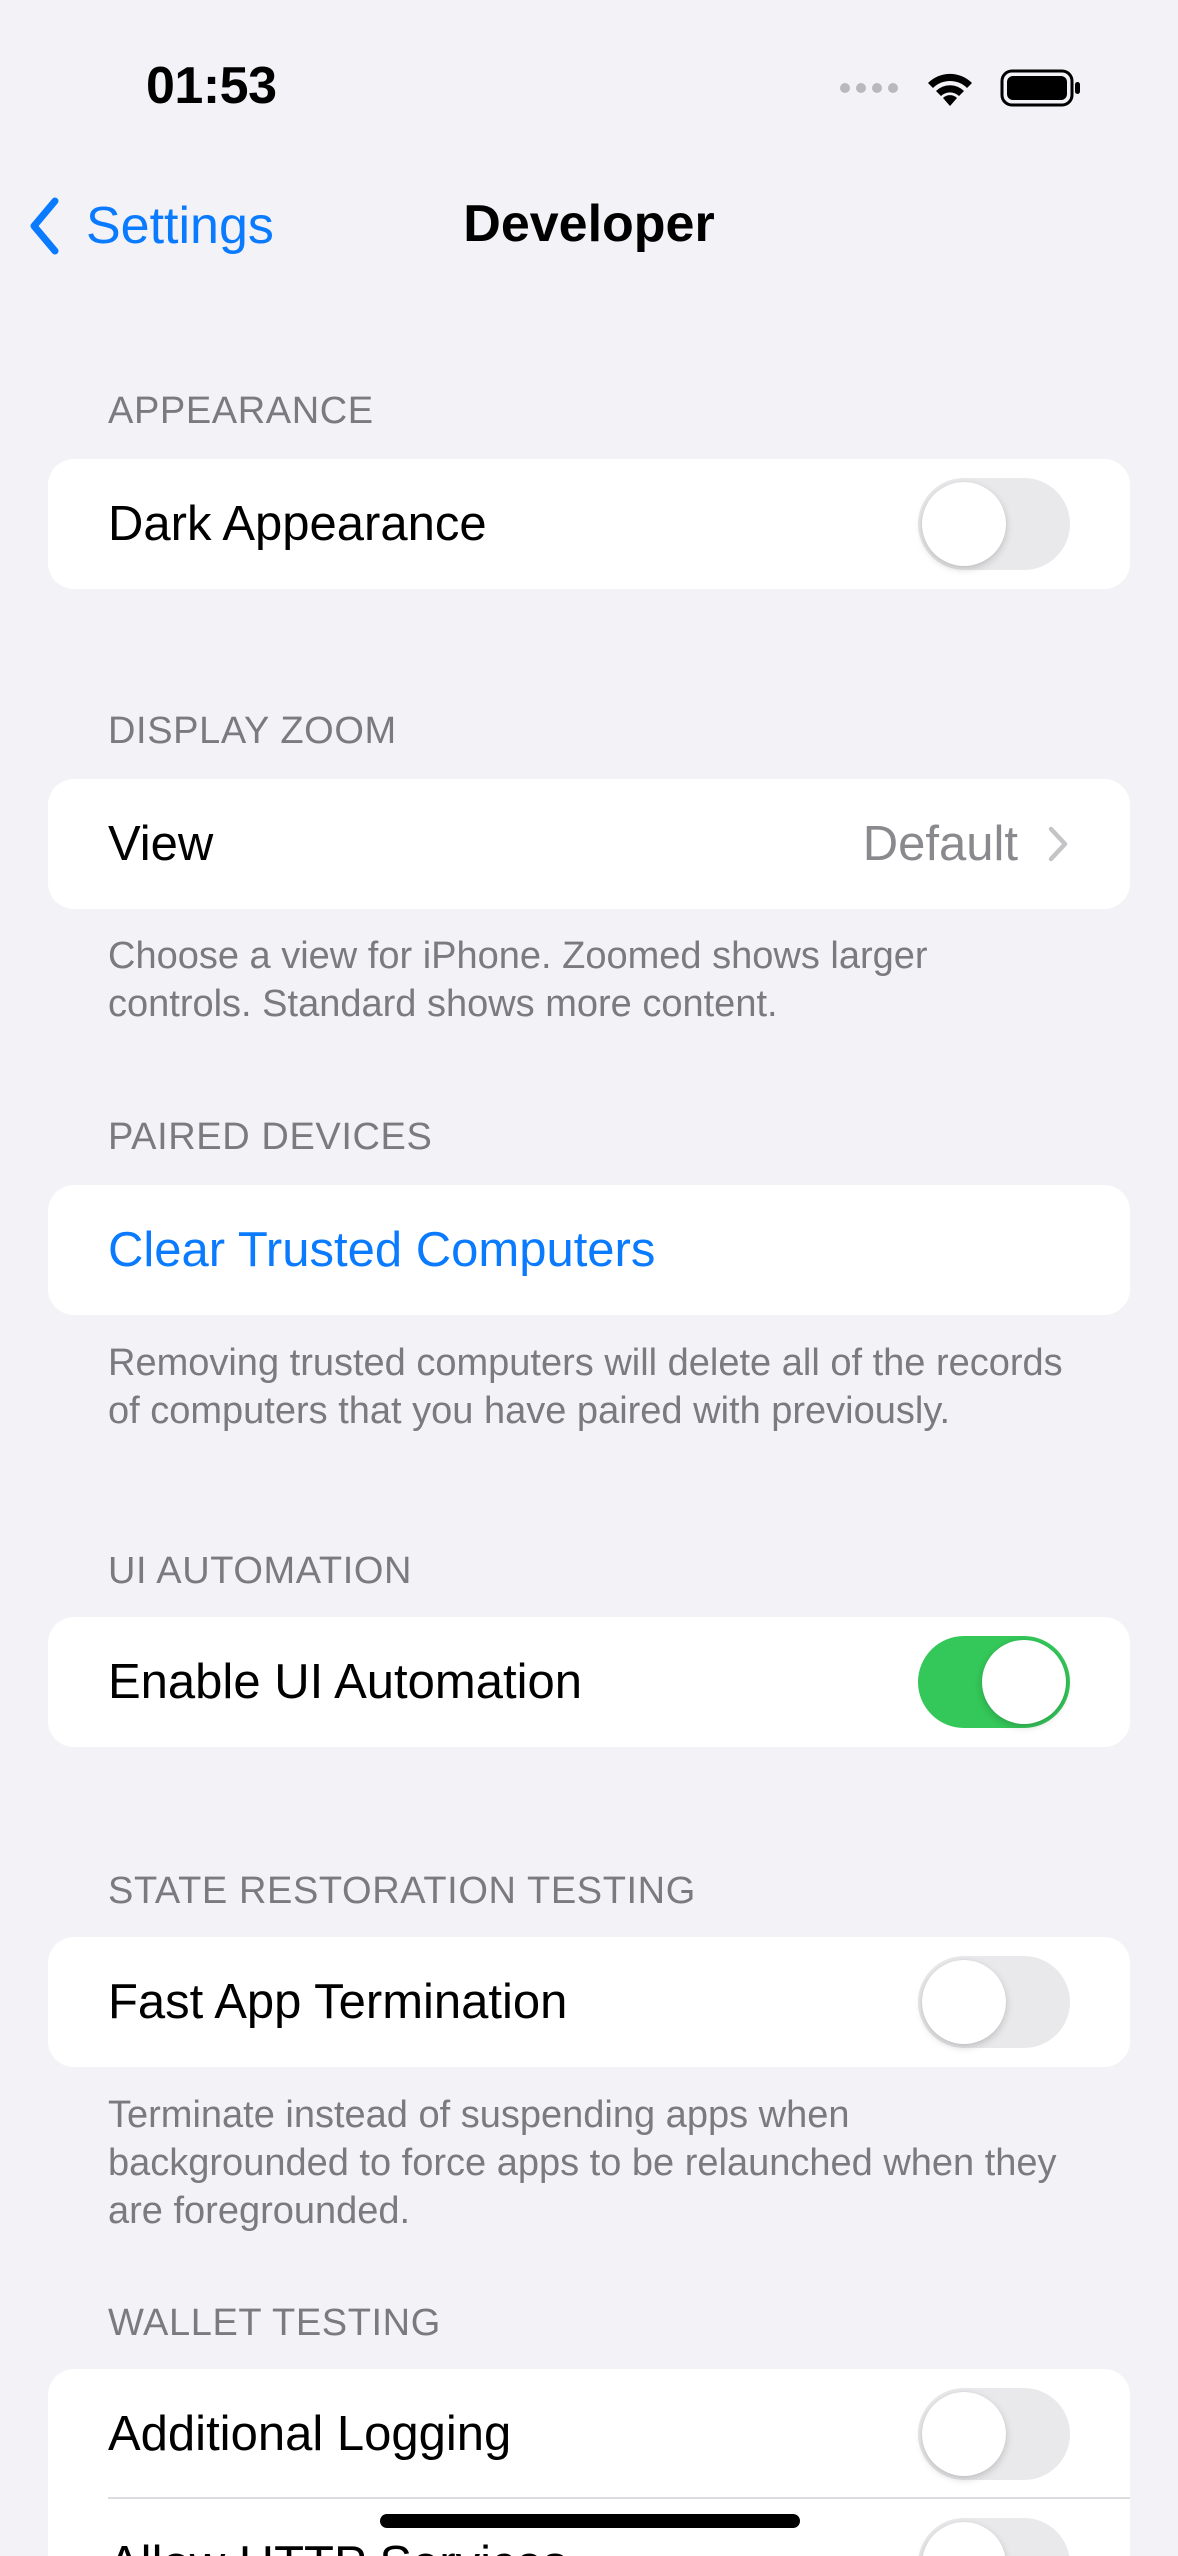  I want to click on additional-logging-row: Additional Logging, so click(589, 2434).